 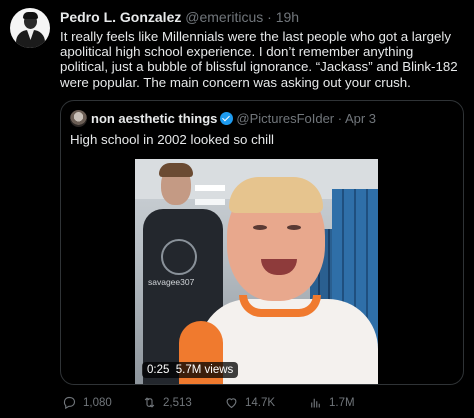 I want to click on quoted-tweet-text: High school in 2002 looked so chill, so click(x=172, y=139).